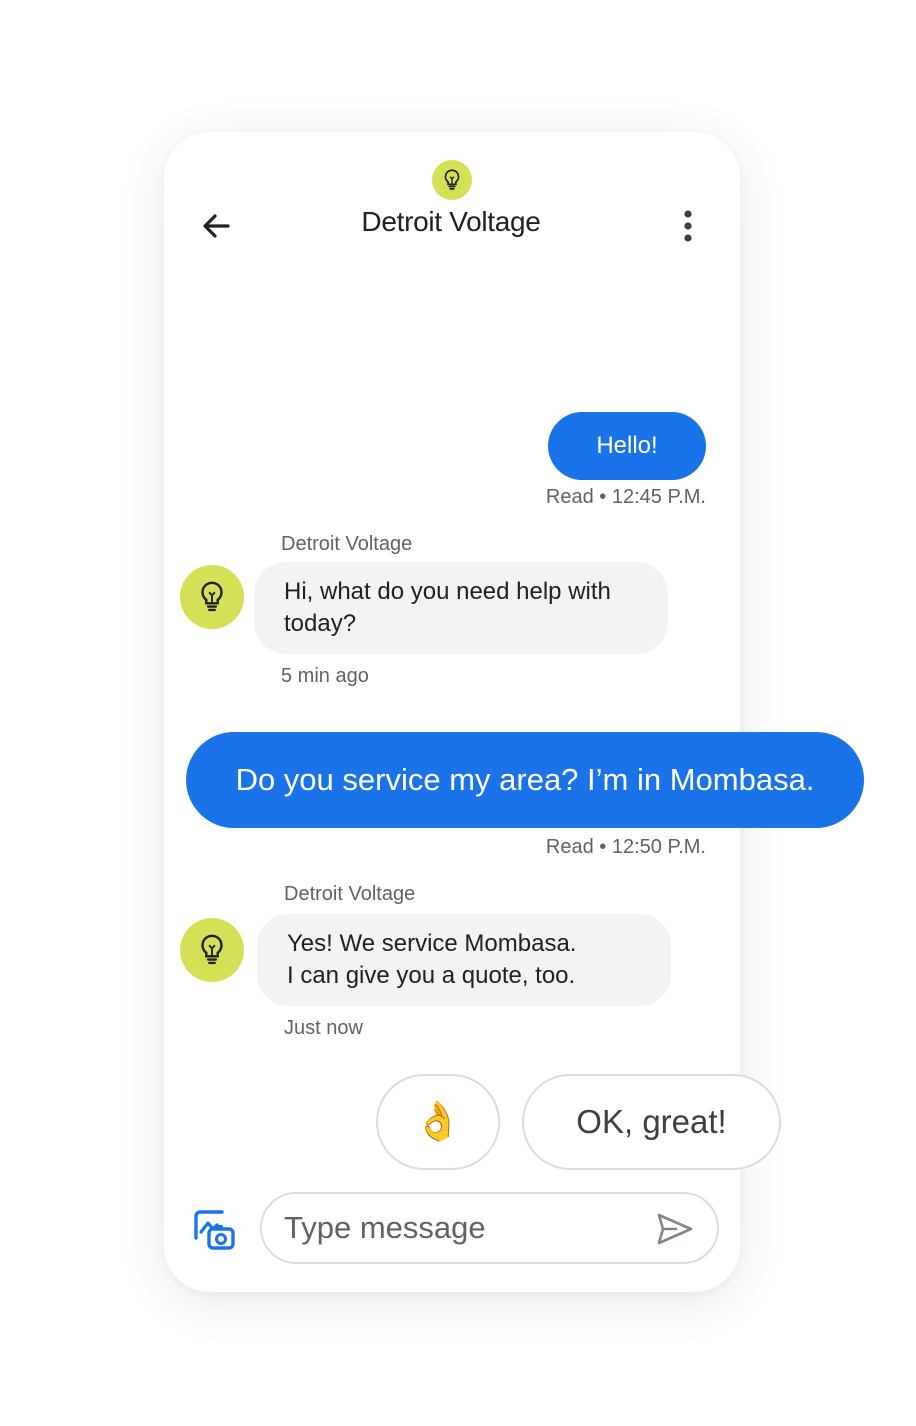 This screenshot has width=916, height=1426. I want to click on message-line: Yes! We service Mombasa., so click(432, 943).